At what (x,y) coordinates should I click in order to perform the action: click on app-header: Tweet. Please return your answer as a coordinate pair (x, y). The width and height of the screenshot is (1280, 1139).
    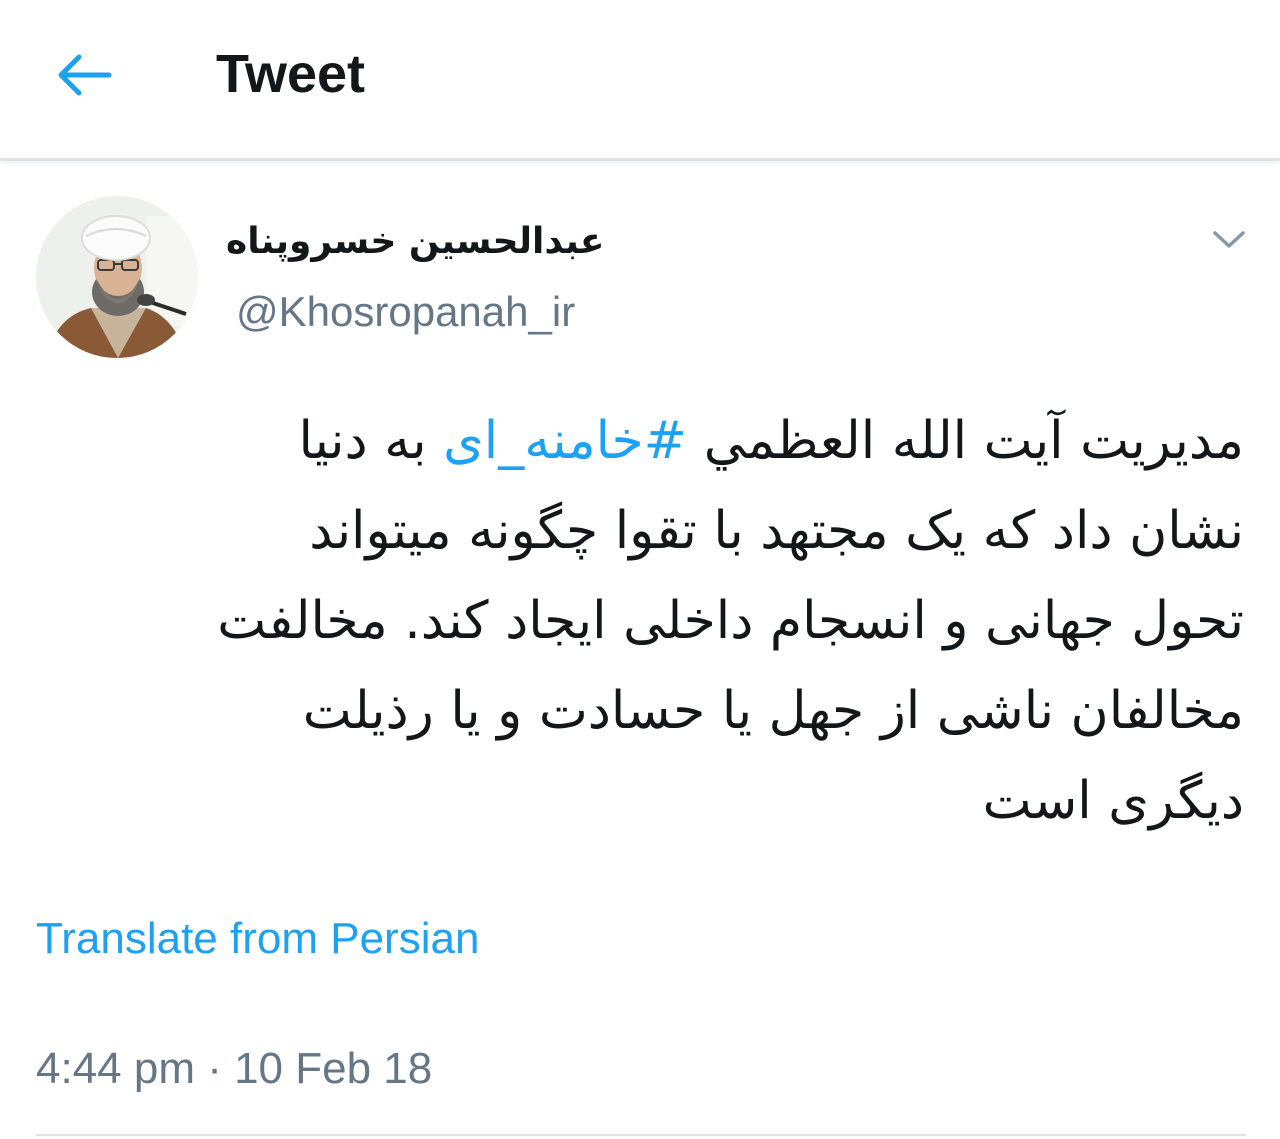
    Looking at the image, I should click on (640, 80).